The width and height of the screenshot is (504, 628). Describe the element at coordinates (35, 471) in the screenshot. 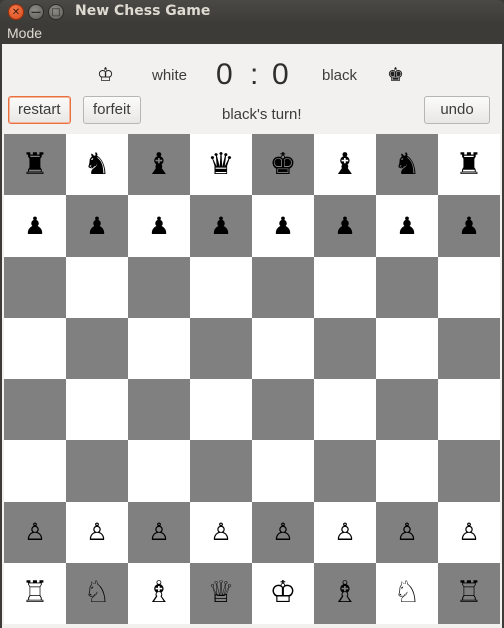

I see `square-a3` at that location.